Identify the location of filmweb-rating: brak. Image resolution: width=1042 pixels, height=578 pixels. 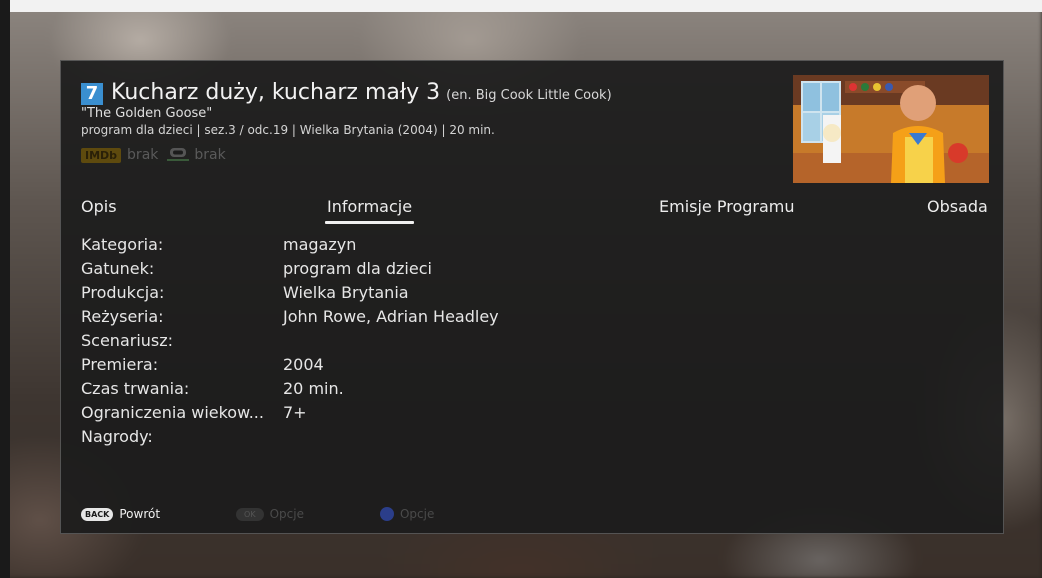
(210, 155).